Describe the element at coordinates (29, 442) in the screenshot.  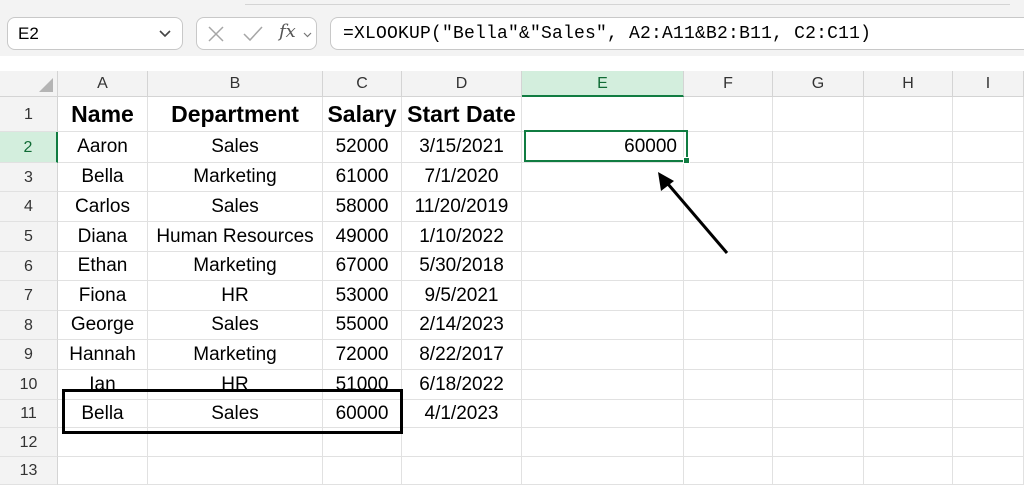
I see `row-header-12: 12` at that location.